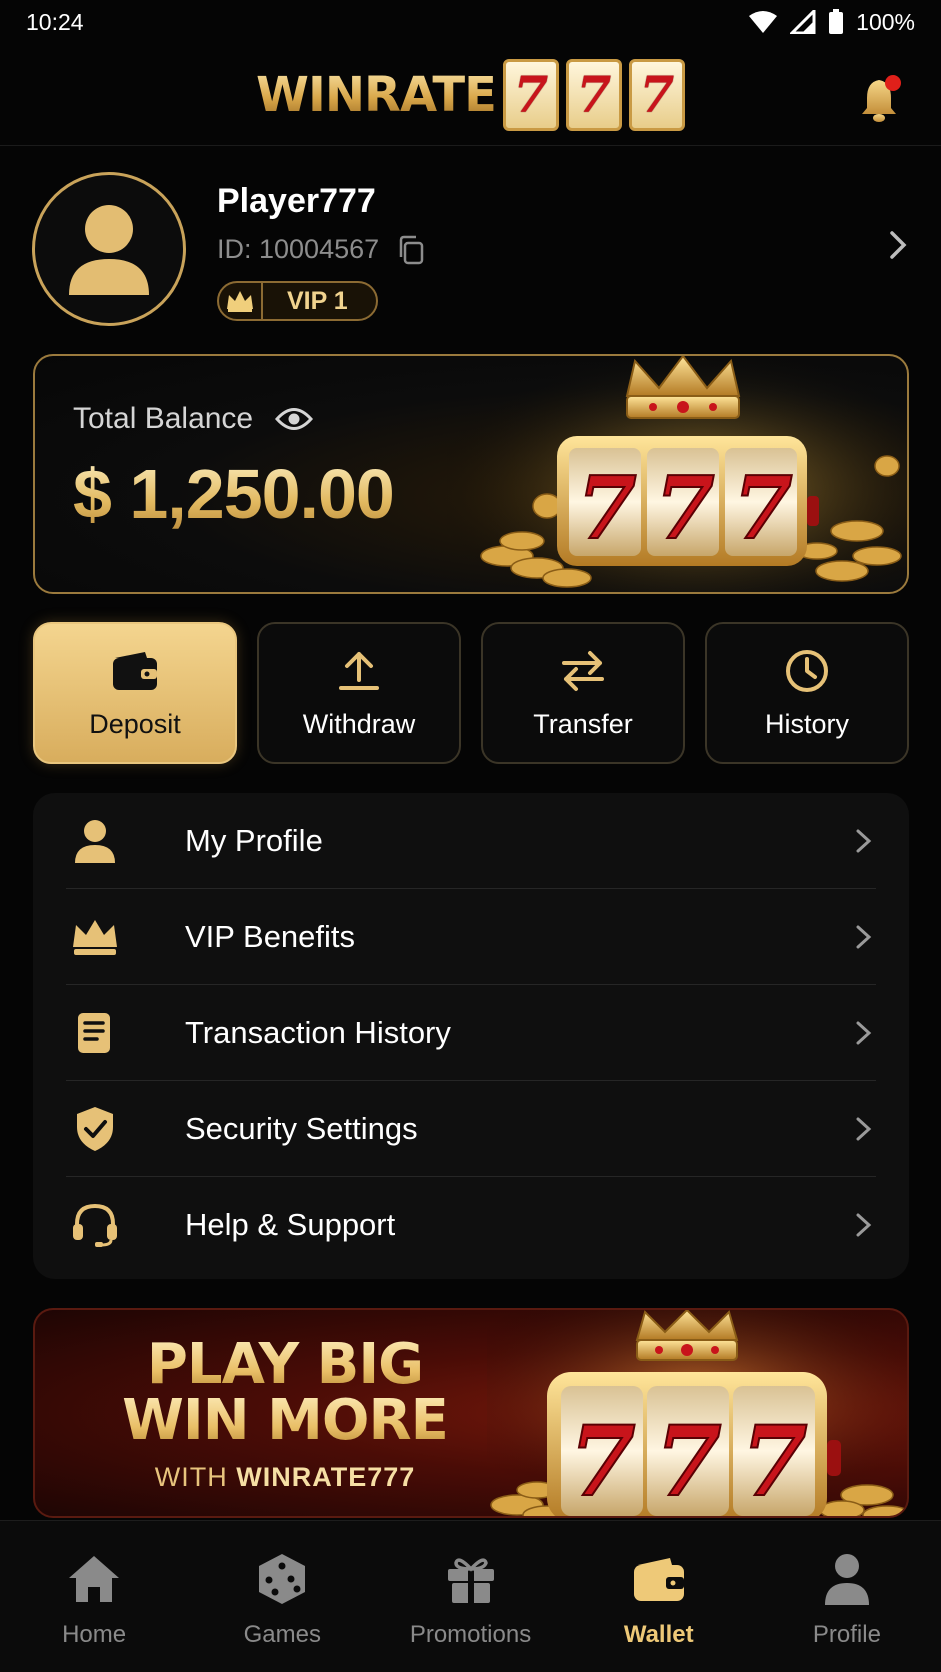 This screenshot has height=1672, width=941. What do you see at coordinates (893, 83) in the screenshot?
I see `notification-dot` at bounding box center [893, 83].